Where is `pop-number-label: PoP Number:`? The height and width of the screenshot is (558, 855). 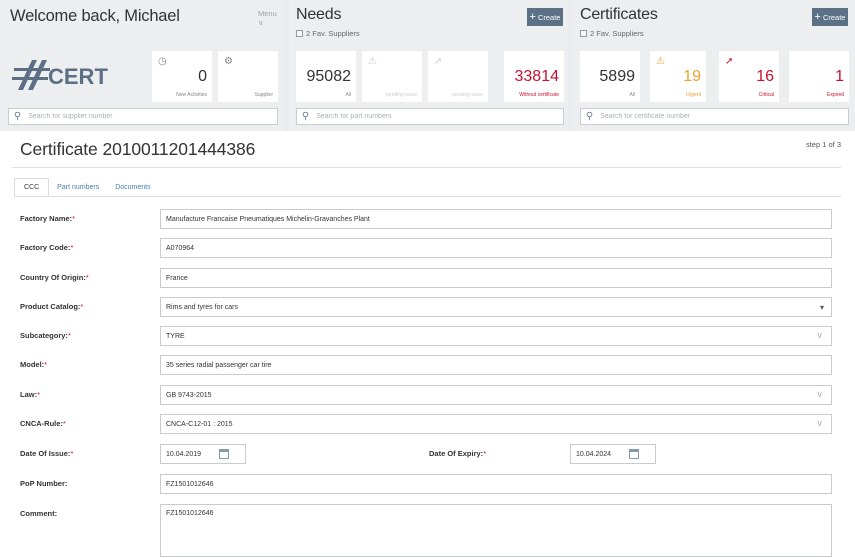
pop-number-label: PoP Number: is located at coordinates (44, 483).